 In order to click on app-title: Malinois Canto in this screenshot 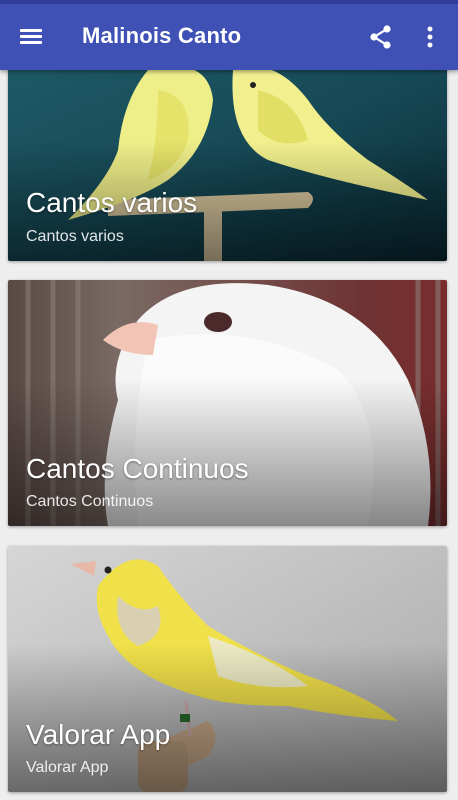, I will do `click(162, 35)`.